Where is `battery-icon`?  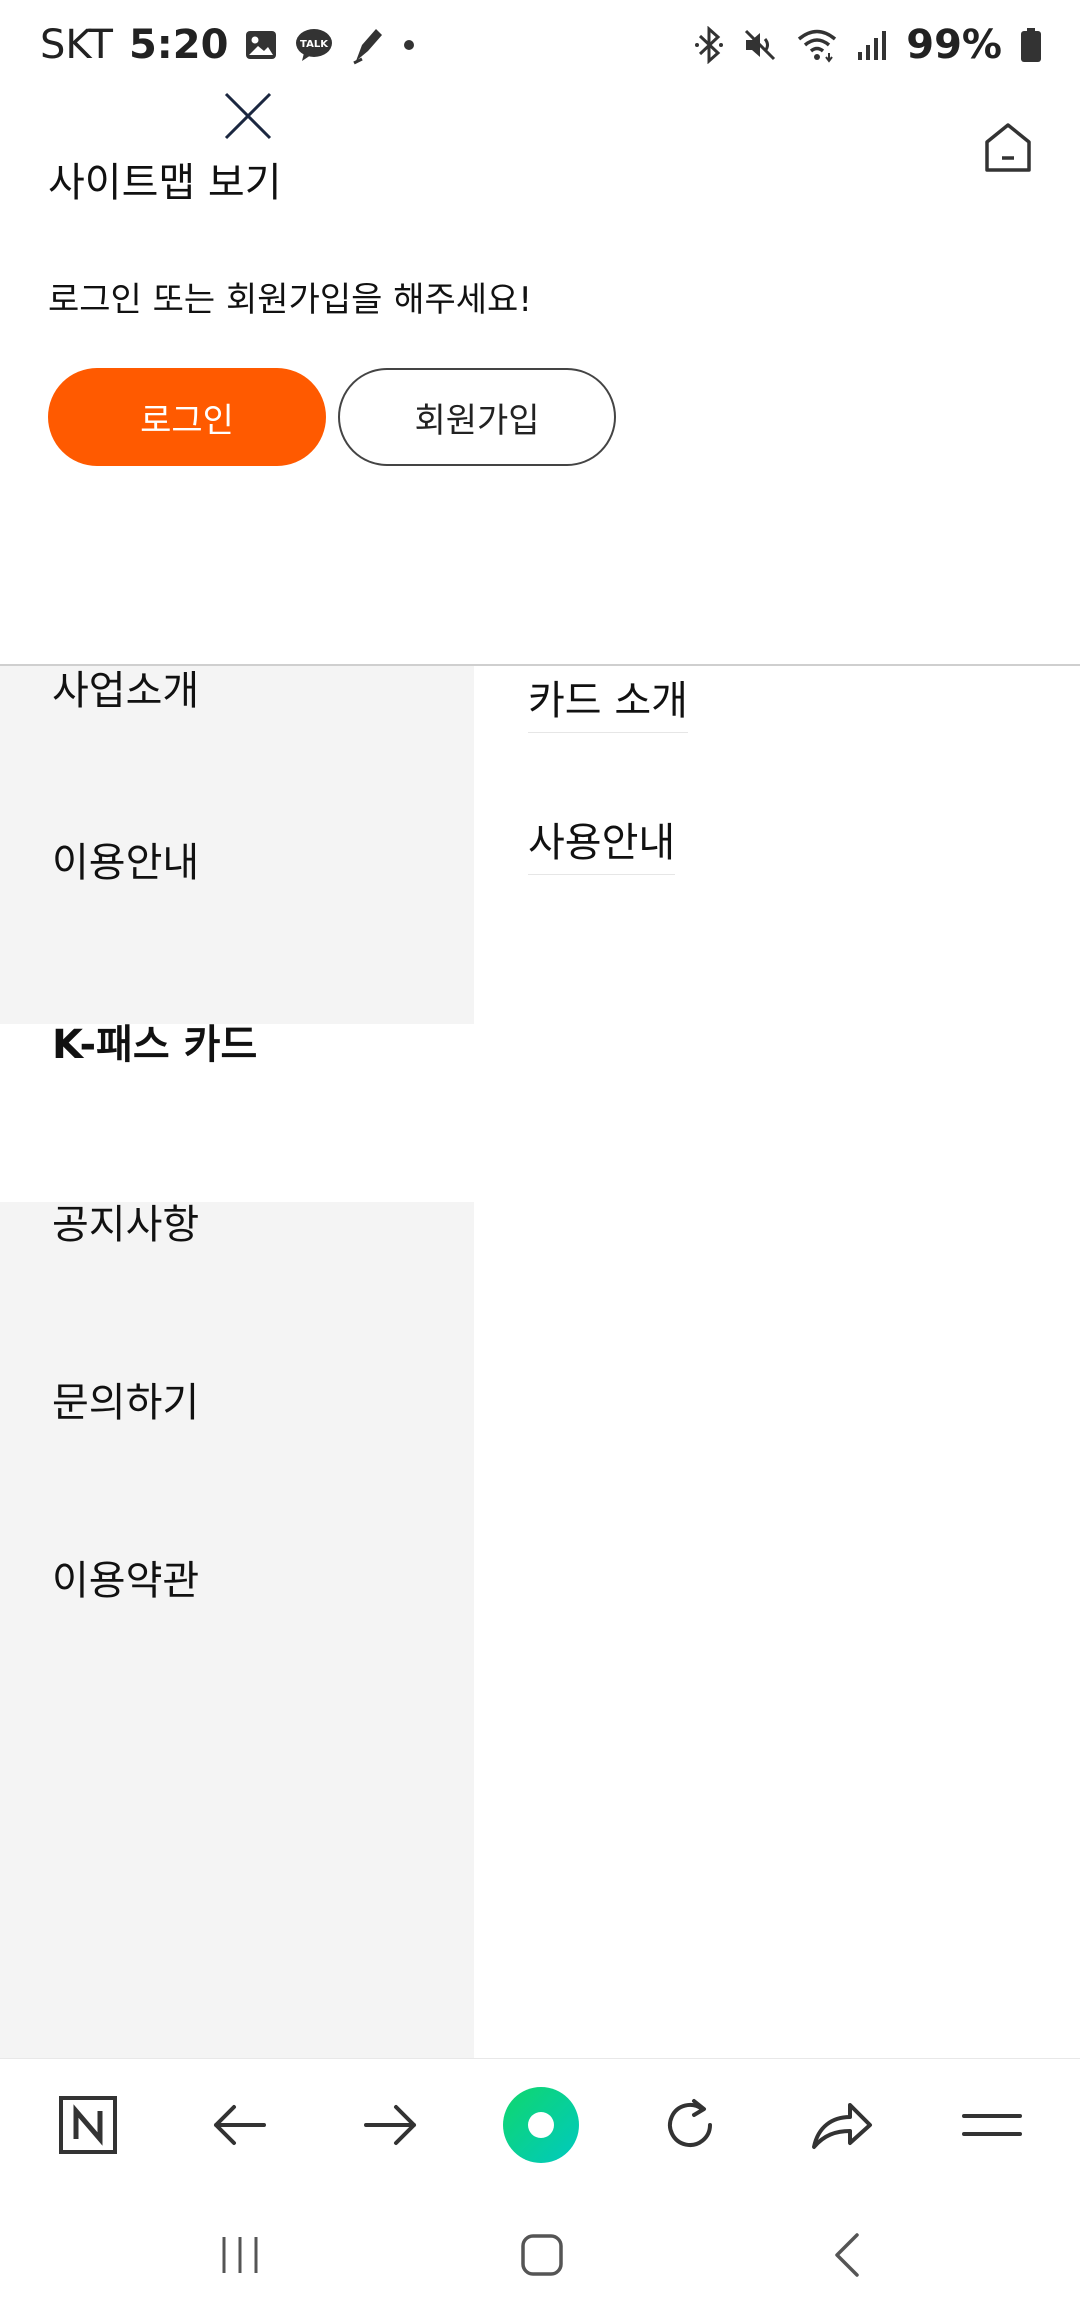 battery-icon is located at coordinates (1031, 45).